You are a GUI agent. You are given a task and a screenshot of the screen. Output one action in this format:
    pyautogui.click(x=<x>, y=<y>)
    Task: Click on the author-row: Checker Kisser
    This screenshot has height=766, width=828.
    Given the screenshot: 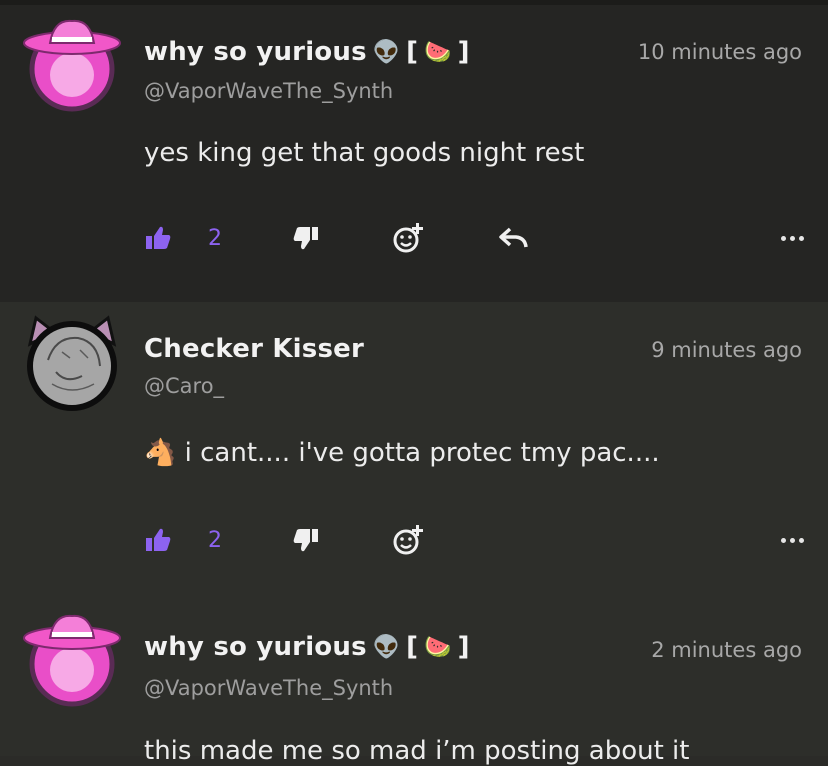 What is the action you would take?
    pyautogui.click(x=254, y=349)
    